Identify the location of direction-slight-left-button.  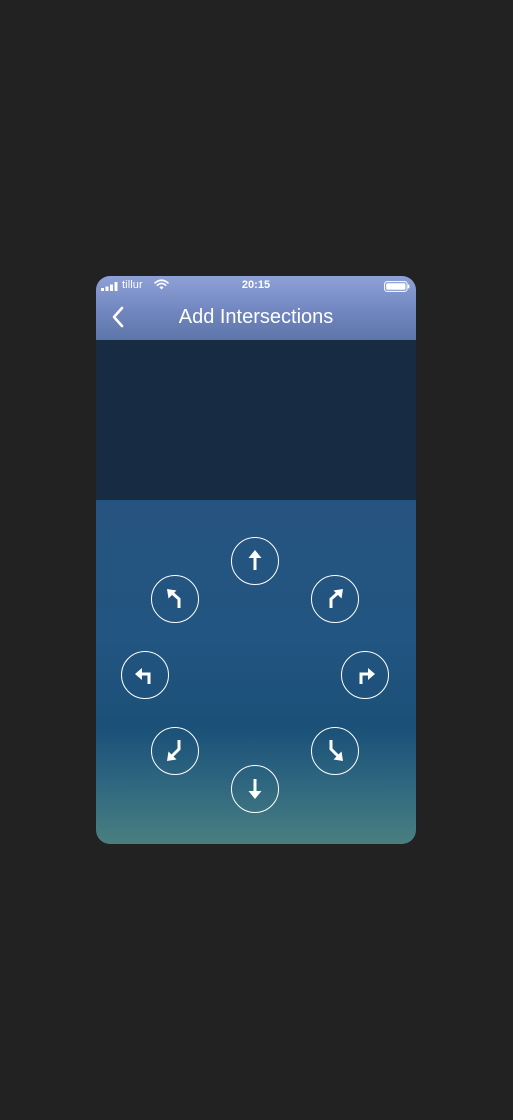
(175, 599).